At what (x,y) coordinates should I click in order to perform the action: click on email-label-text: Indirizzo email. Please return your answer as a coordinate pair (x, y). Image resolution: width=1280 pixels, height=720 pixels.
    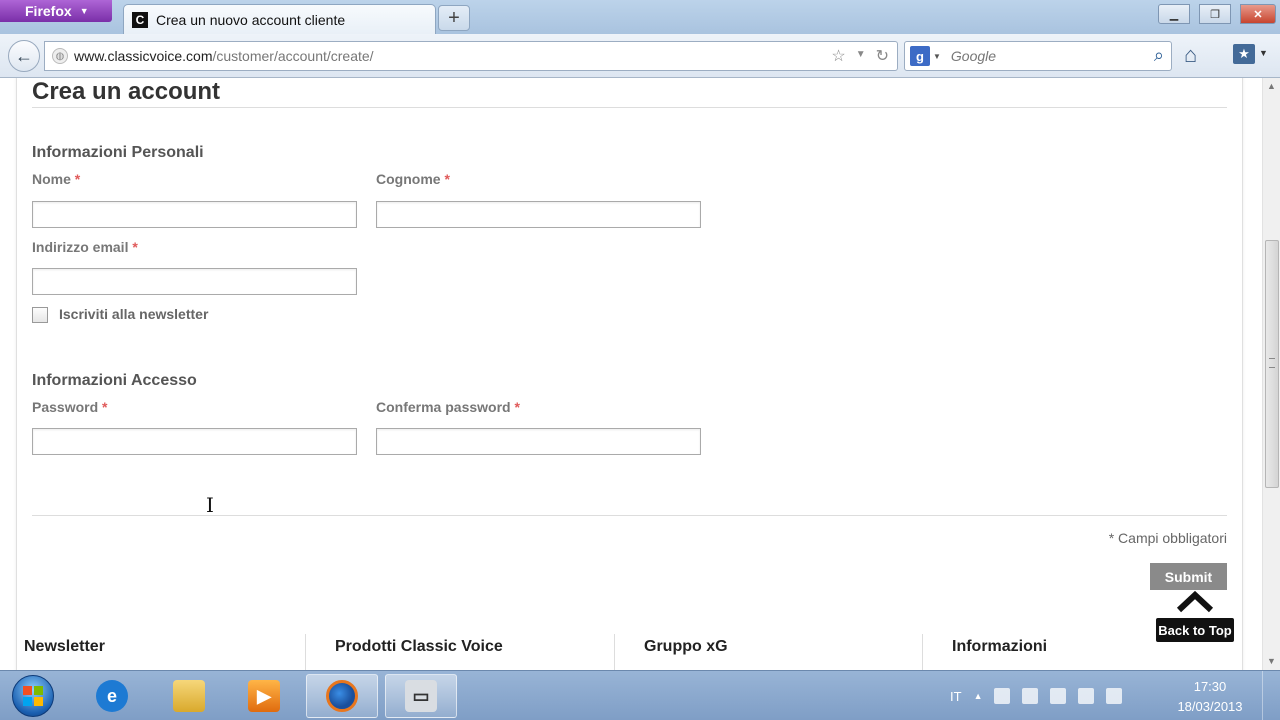
    Looking at the image, I should click on (80, 247).